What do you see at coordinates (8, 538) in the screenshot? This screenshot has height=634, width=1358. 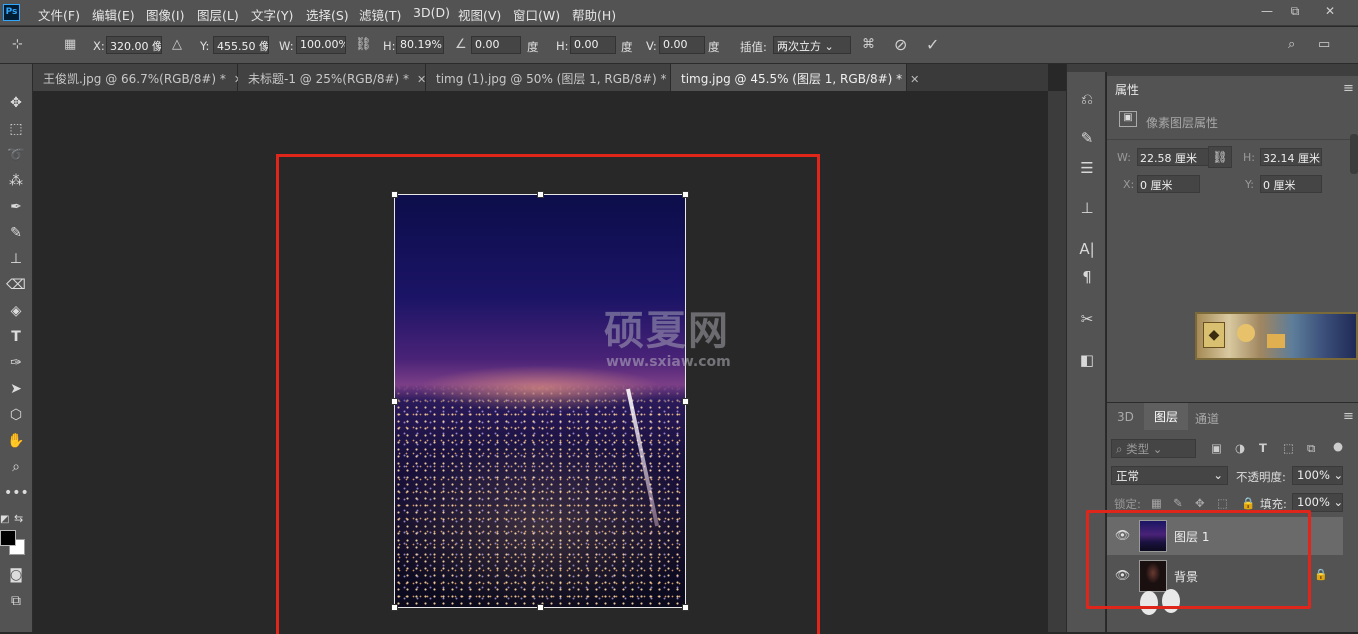 I see `foreground-color-swatch` at bounding box center [8, 538].